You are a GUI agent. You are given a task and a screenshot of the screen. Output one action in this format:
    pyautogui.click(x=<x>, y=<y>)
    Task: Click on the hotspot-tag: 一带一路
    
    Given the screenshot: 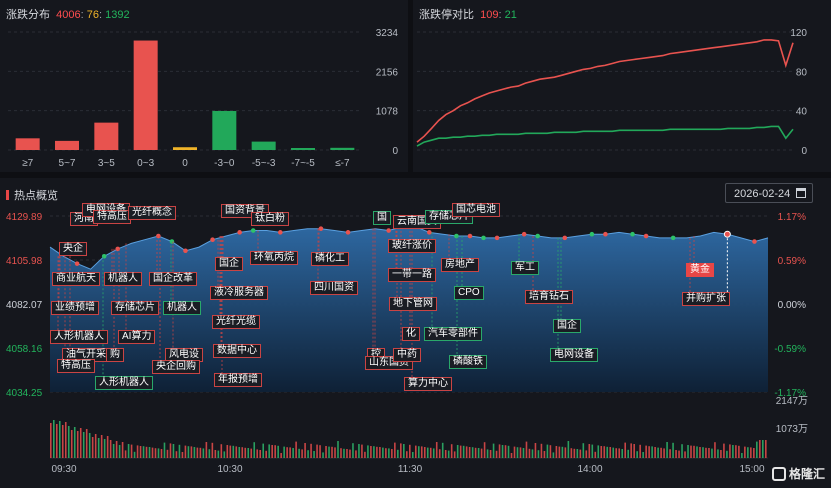 What is the action you would take?
    pyautogui.click(x=412, y=275)
    